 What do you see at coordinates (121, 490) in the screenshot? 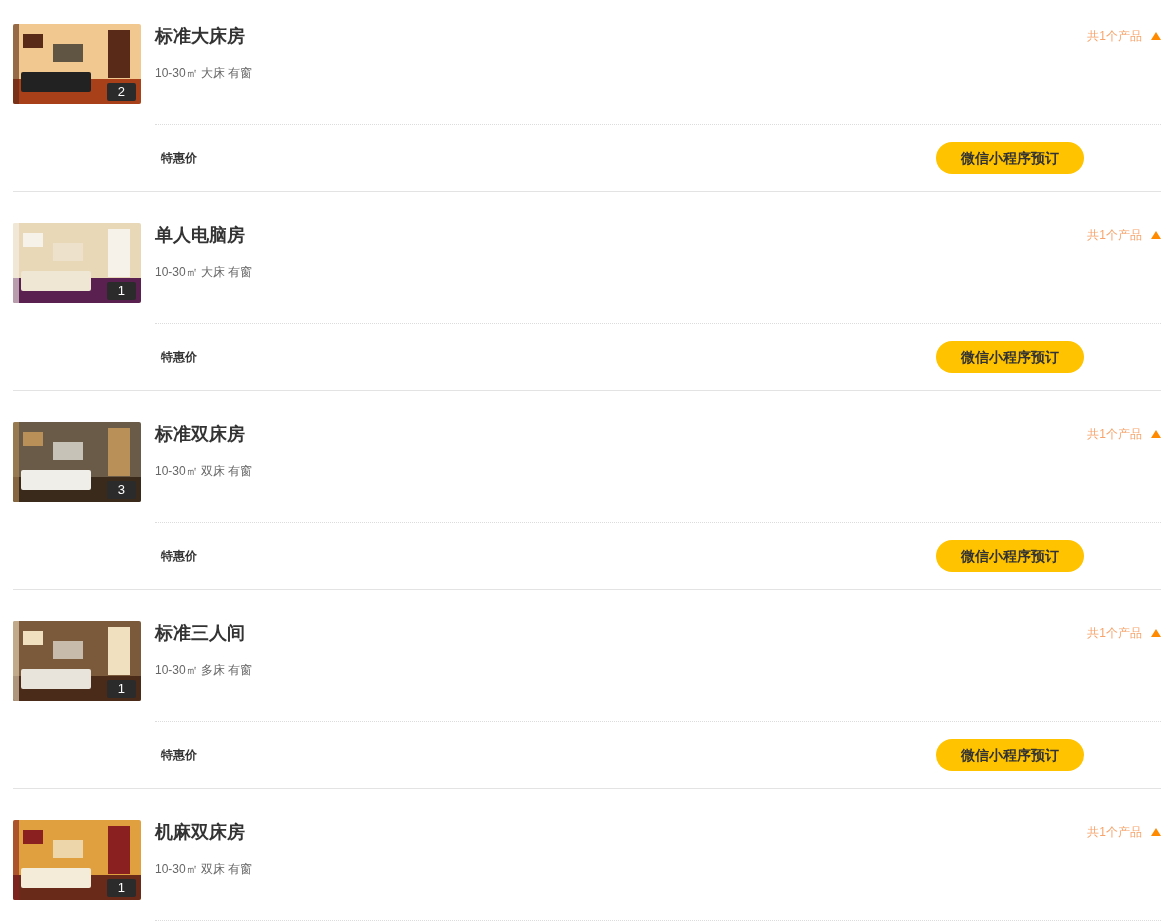
I see `photo-count: 3` at bounding box center [121, 490].